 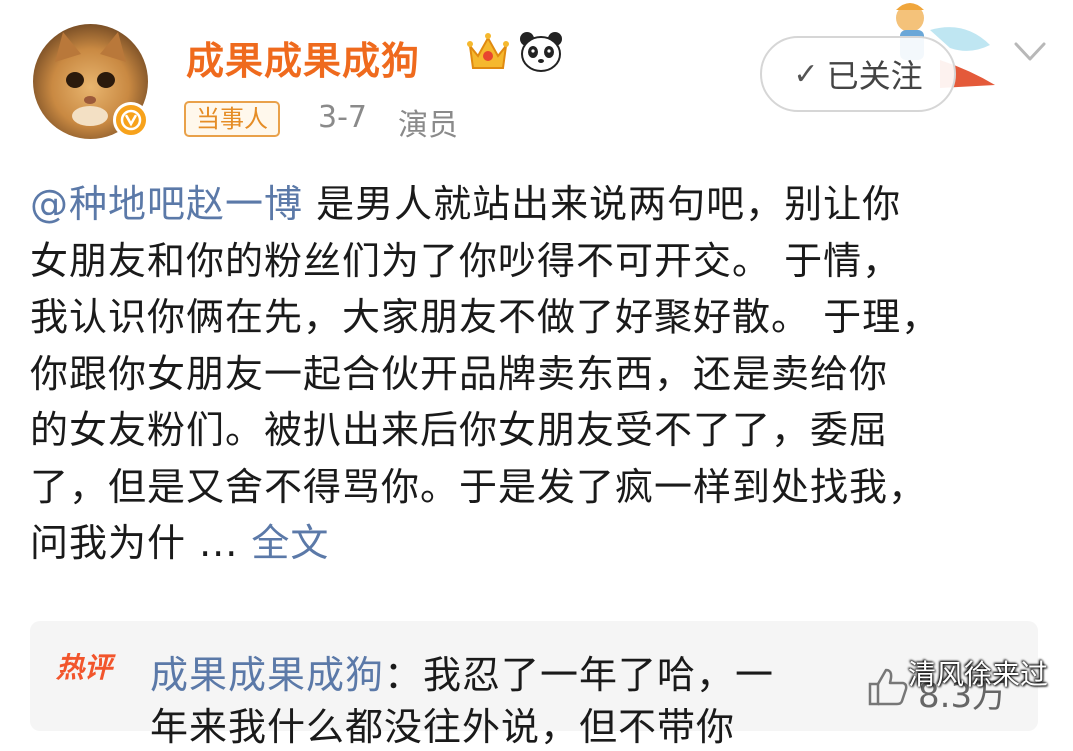 I want to click on post-line: 的女友粉们。被扒出来后你女朋友受不了了，委屈, so click(x=459, y=430).